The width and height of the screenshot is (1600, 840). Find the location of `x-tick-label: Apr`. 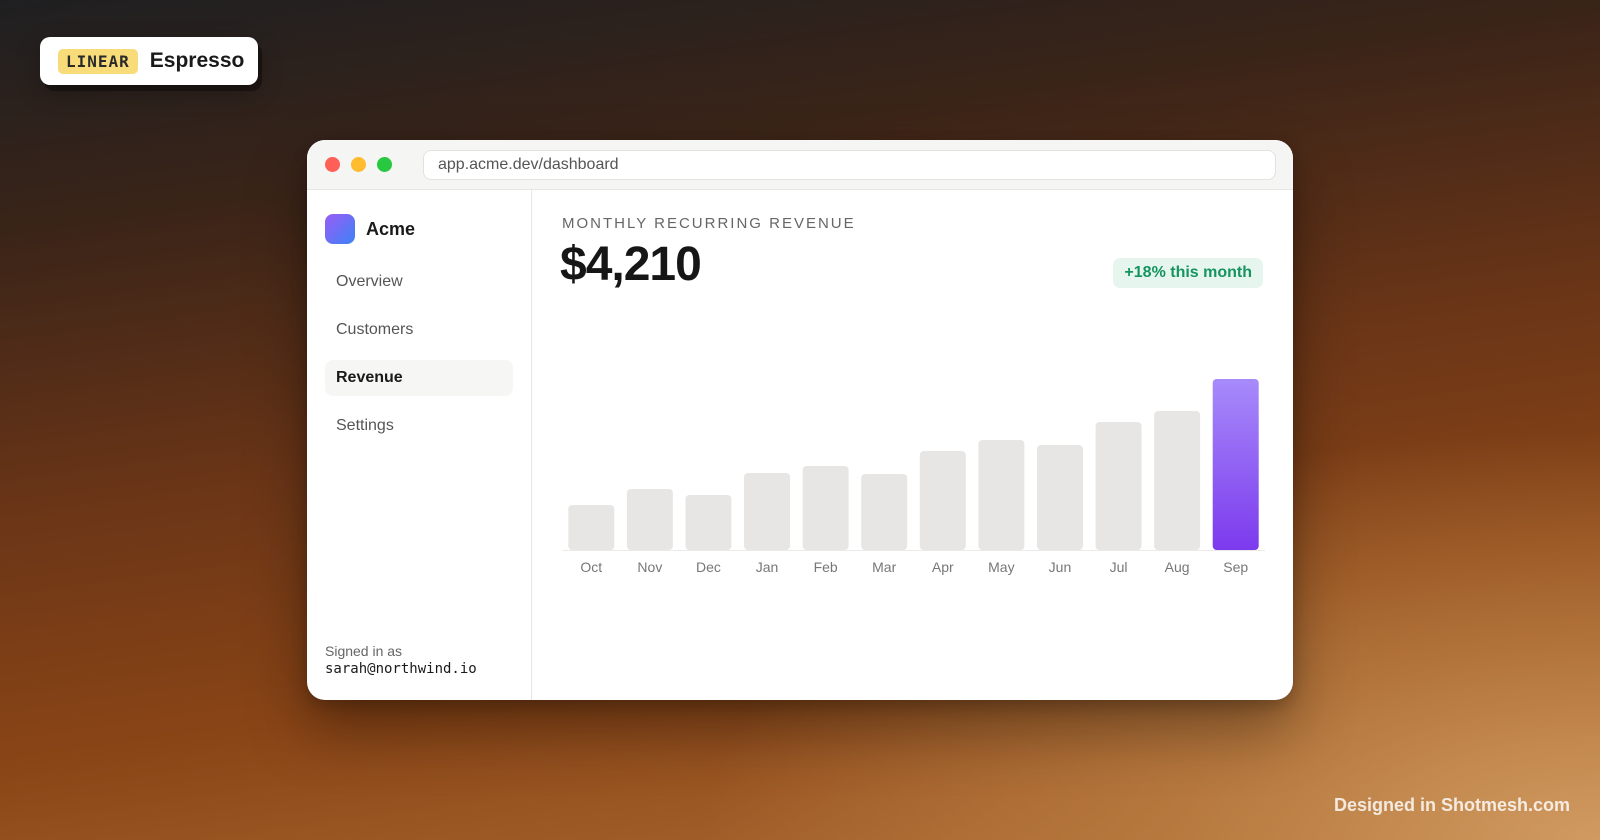

x-tick-label: Apr is located at coordinates (943, 567).